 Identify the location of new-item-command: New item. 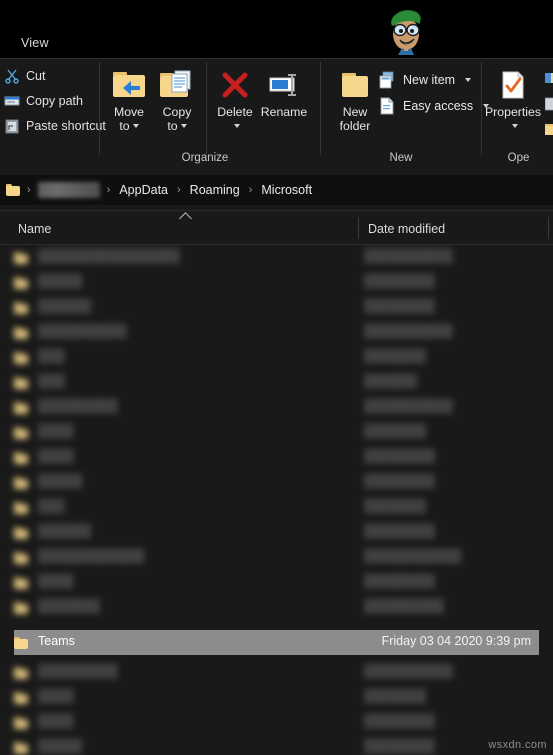
(425, 80).